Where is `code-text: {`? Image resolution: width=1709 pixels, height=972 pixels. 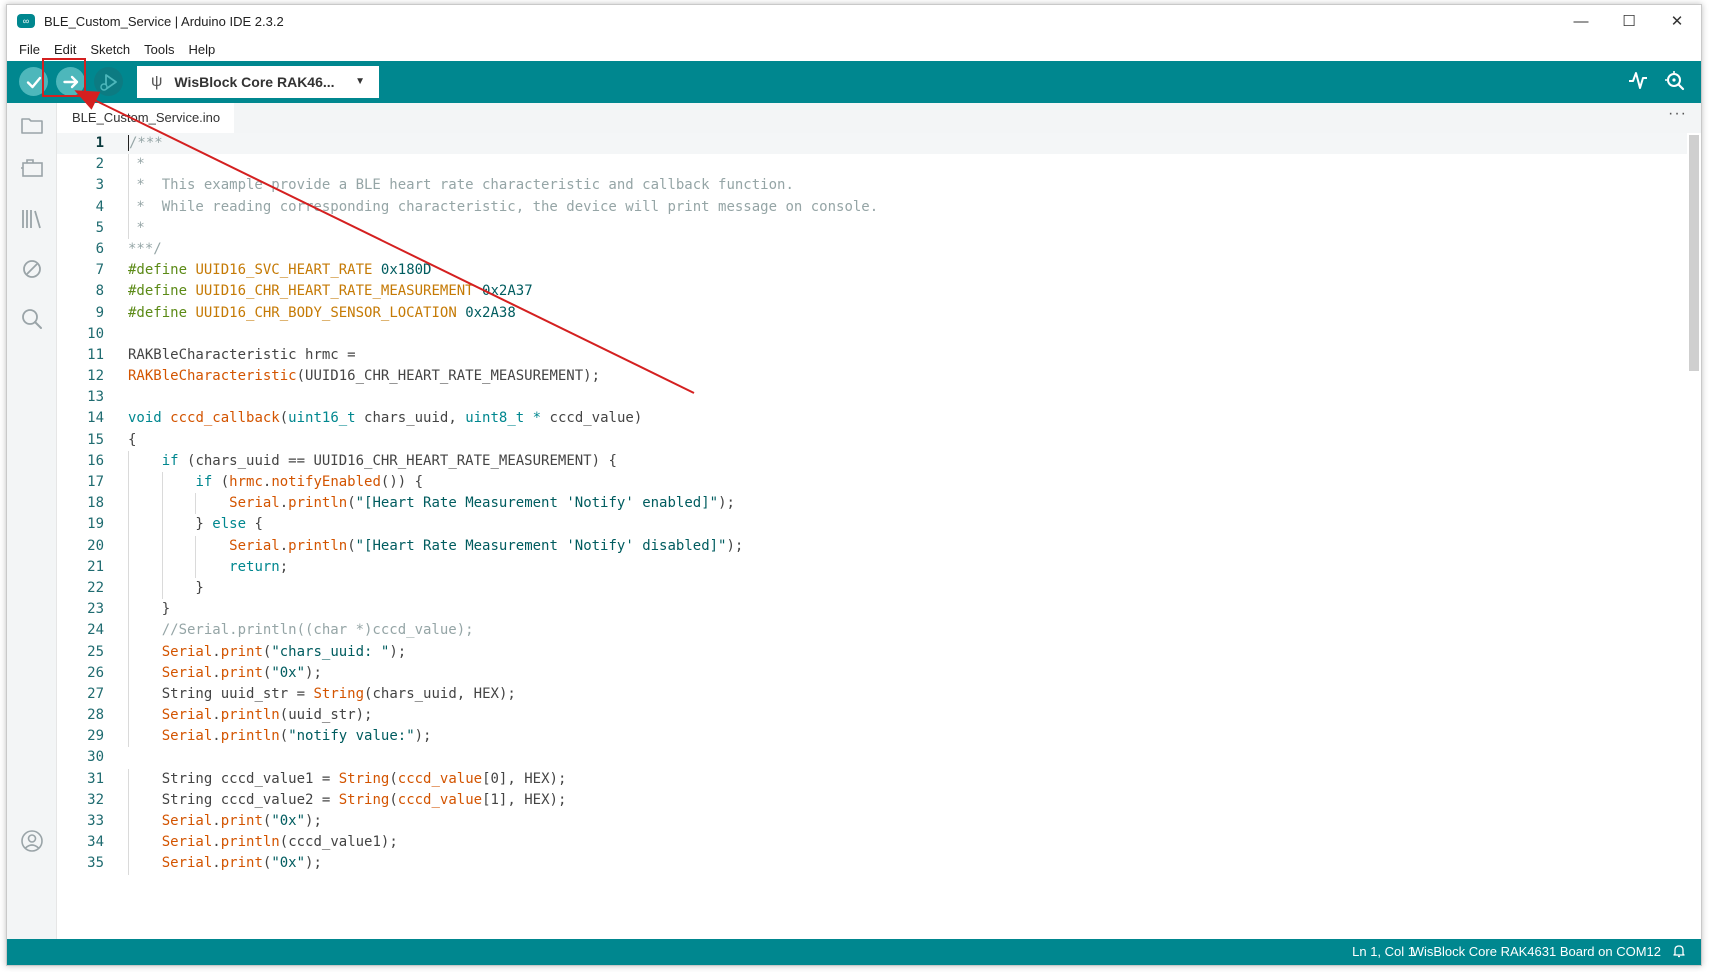
code-text: { is located at coordinates (132, 440).